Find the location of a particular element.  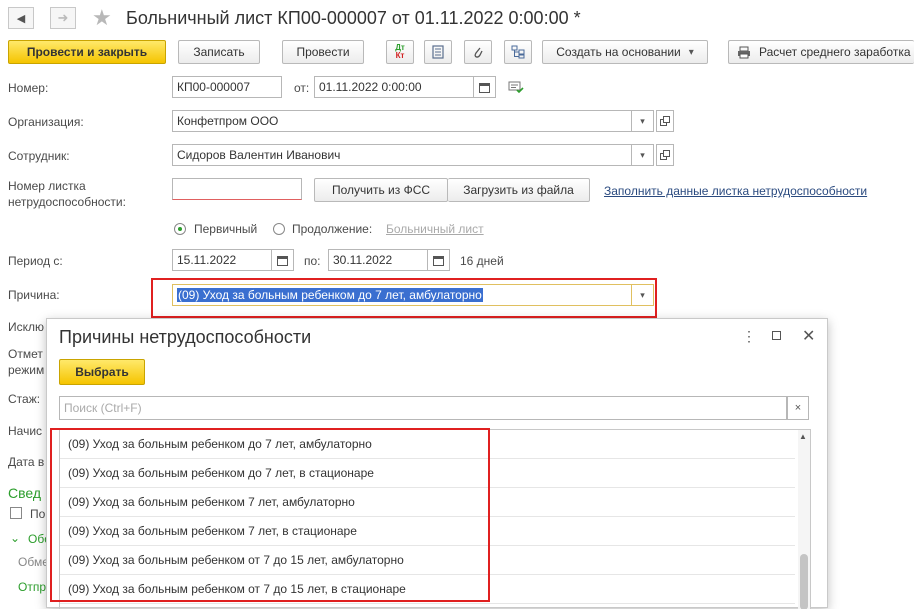

close-icon: × is located at coordinates (798, 408).